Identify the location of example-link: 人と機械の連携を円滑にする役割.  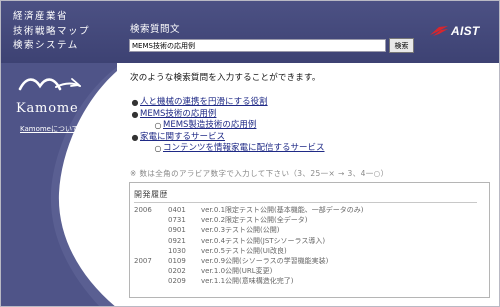
(204, 103).